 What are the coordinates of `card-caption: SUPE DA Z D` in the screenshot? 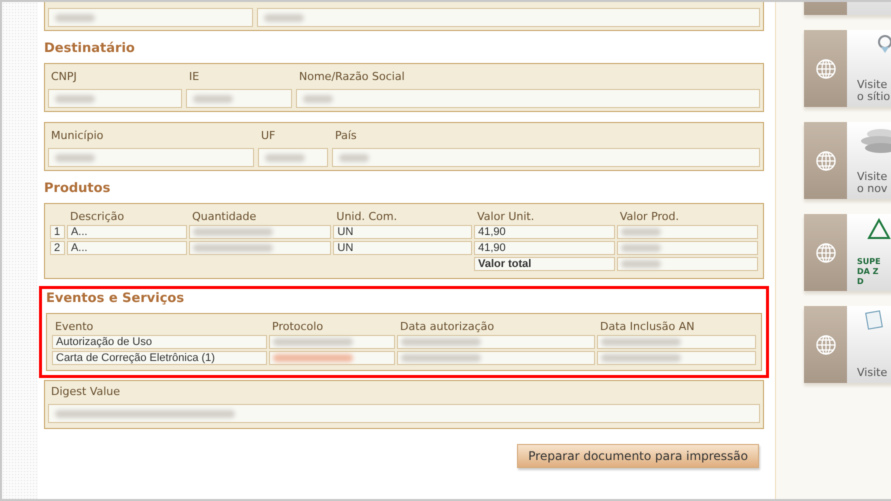 It's located at (869, 272).